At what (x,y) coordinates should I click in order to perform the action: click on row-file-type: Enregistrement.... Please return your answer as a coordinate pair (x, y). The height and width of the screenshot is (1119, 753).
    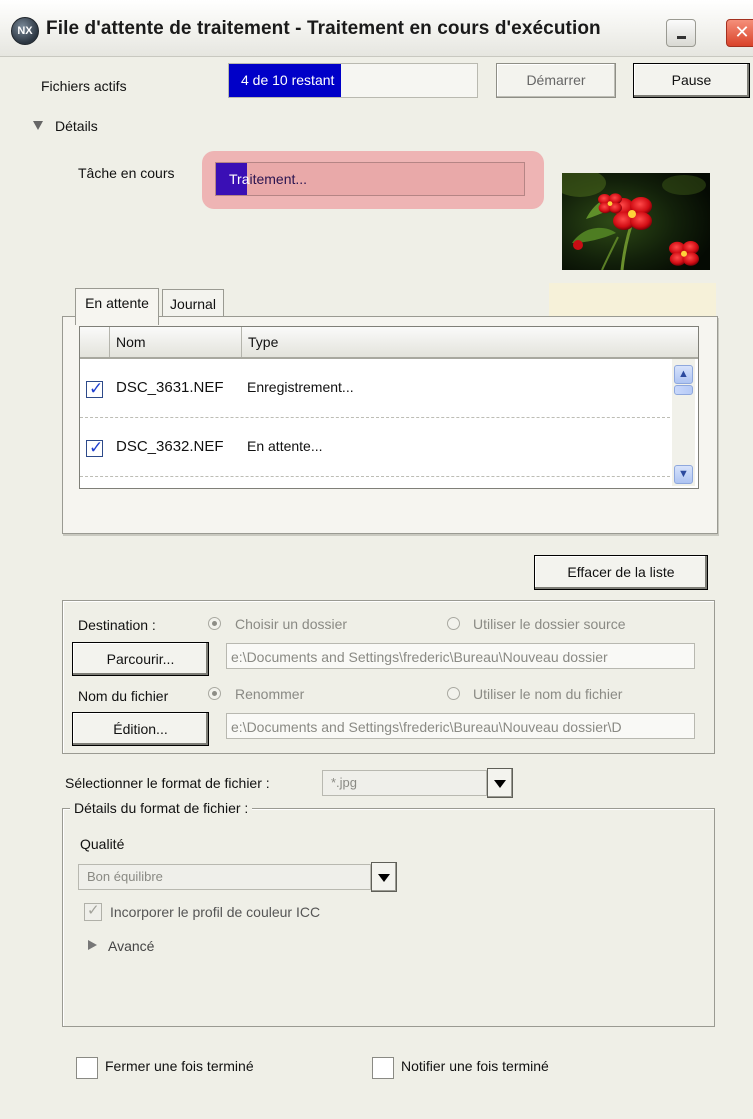
    Looking at the image, I should click on (300, 387).